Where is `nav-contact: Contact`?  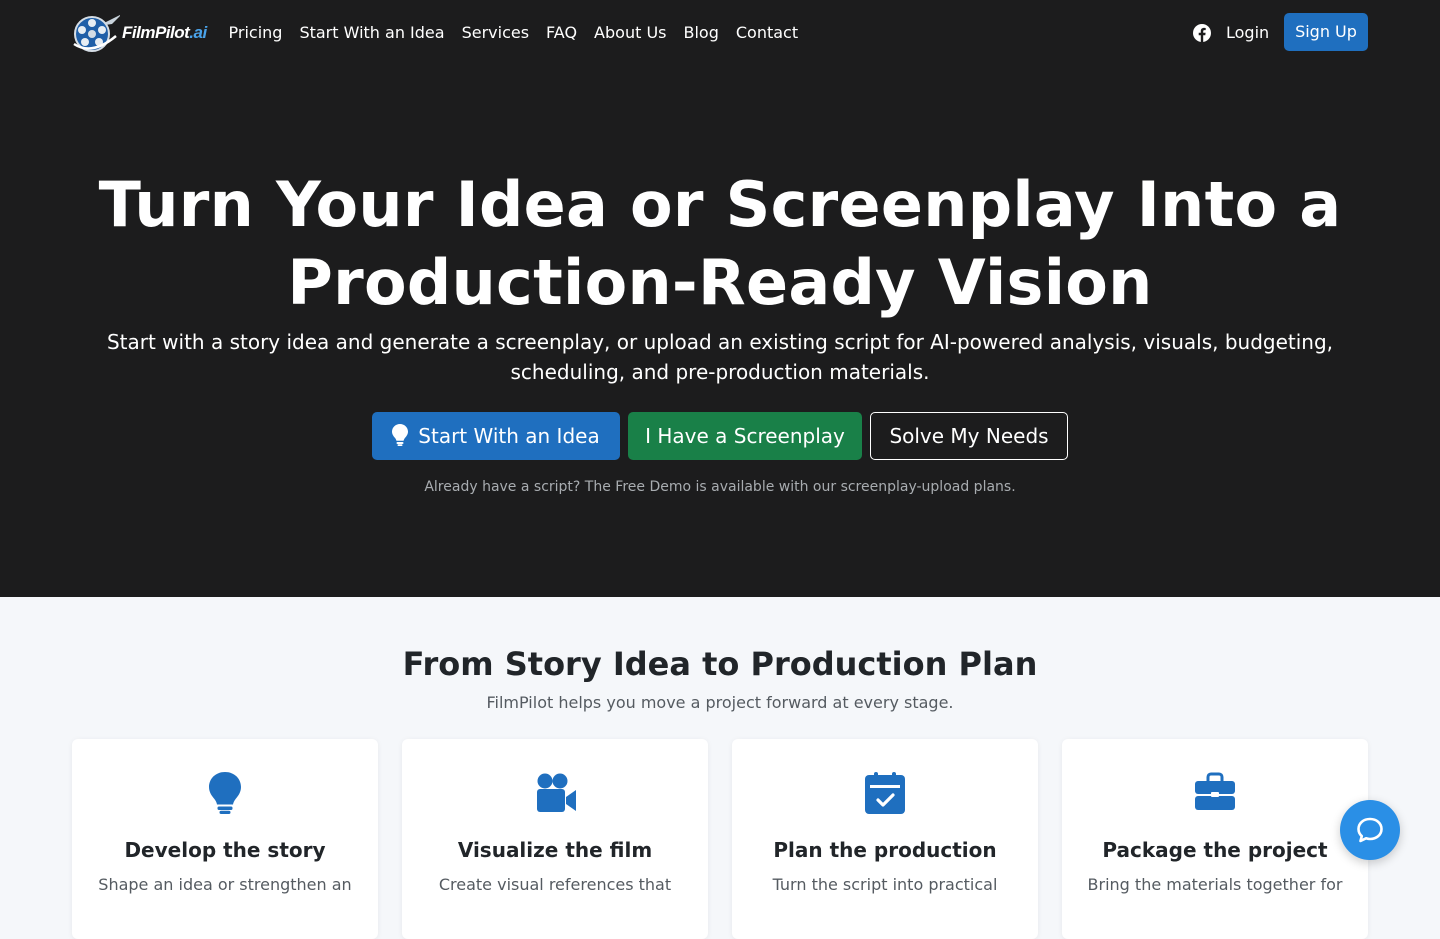 nav-contact: Contact is located at coordinates (766, 33).